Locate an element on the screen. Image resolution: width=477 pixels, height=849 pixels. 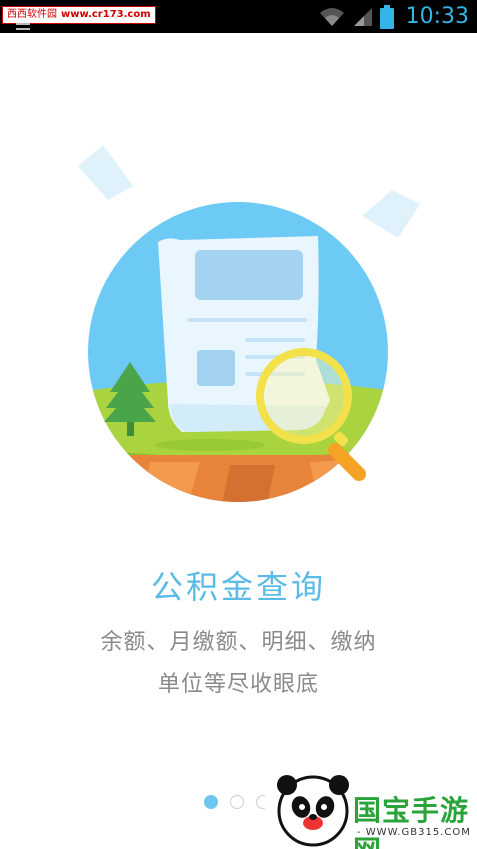
feature-description-line-2: 单位等尽收眼底 is located at coordinates (238, 684).